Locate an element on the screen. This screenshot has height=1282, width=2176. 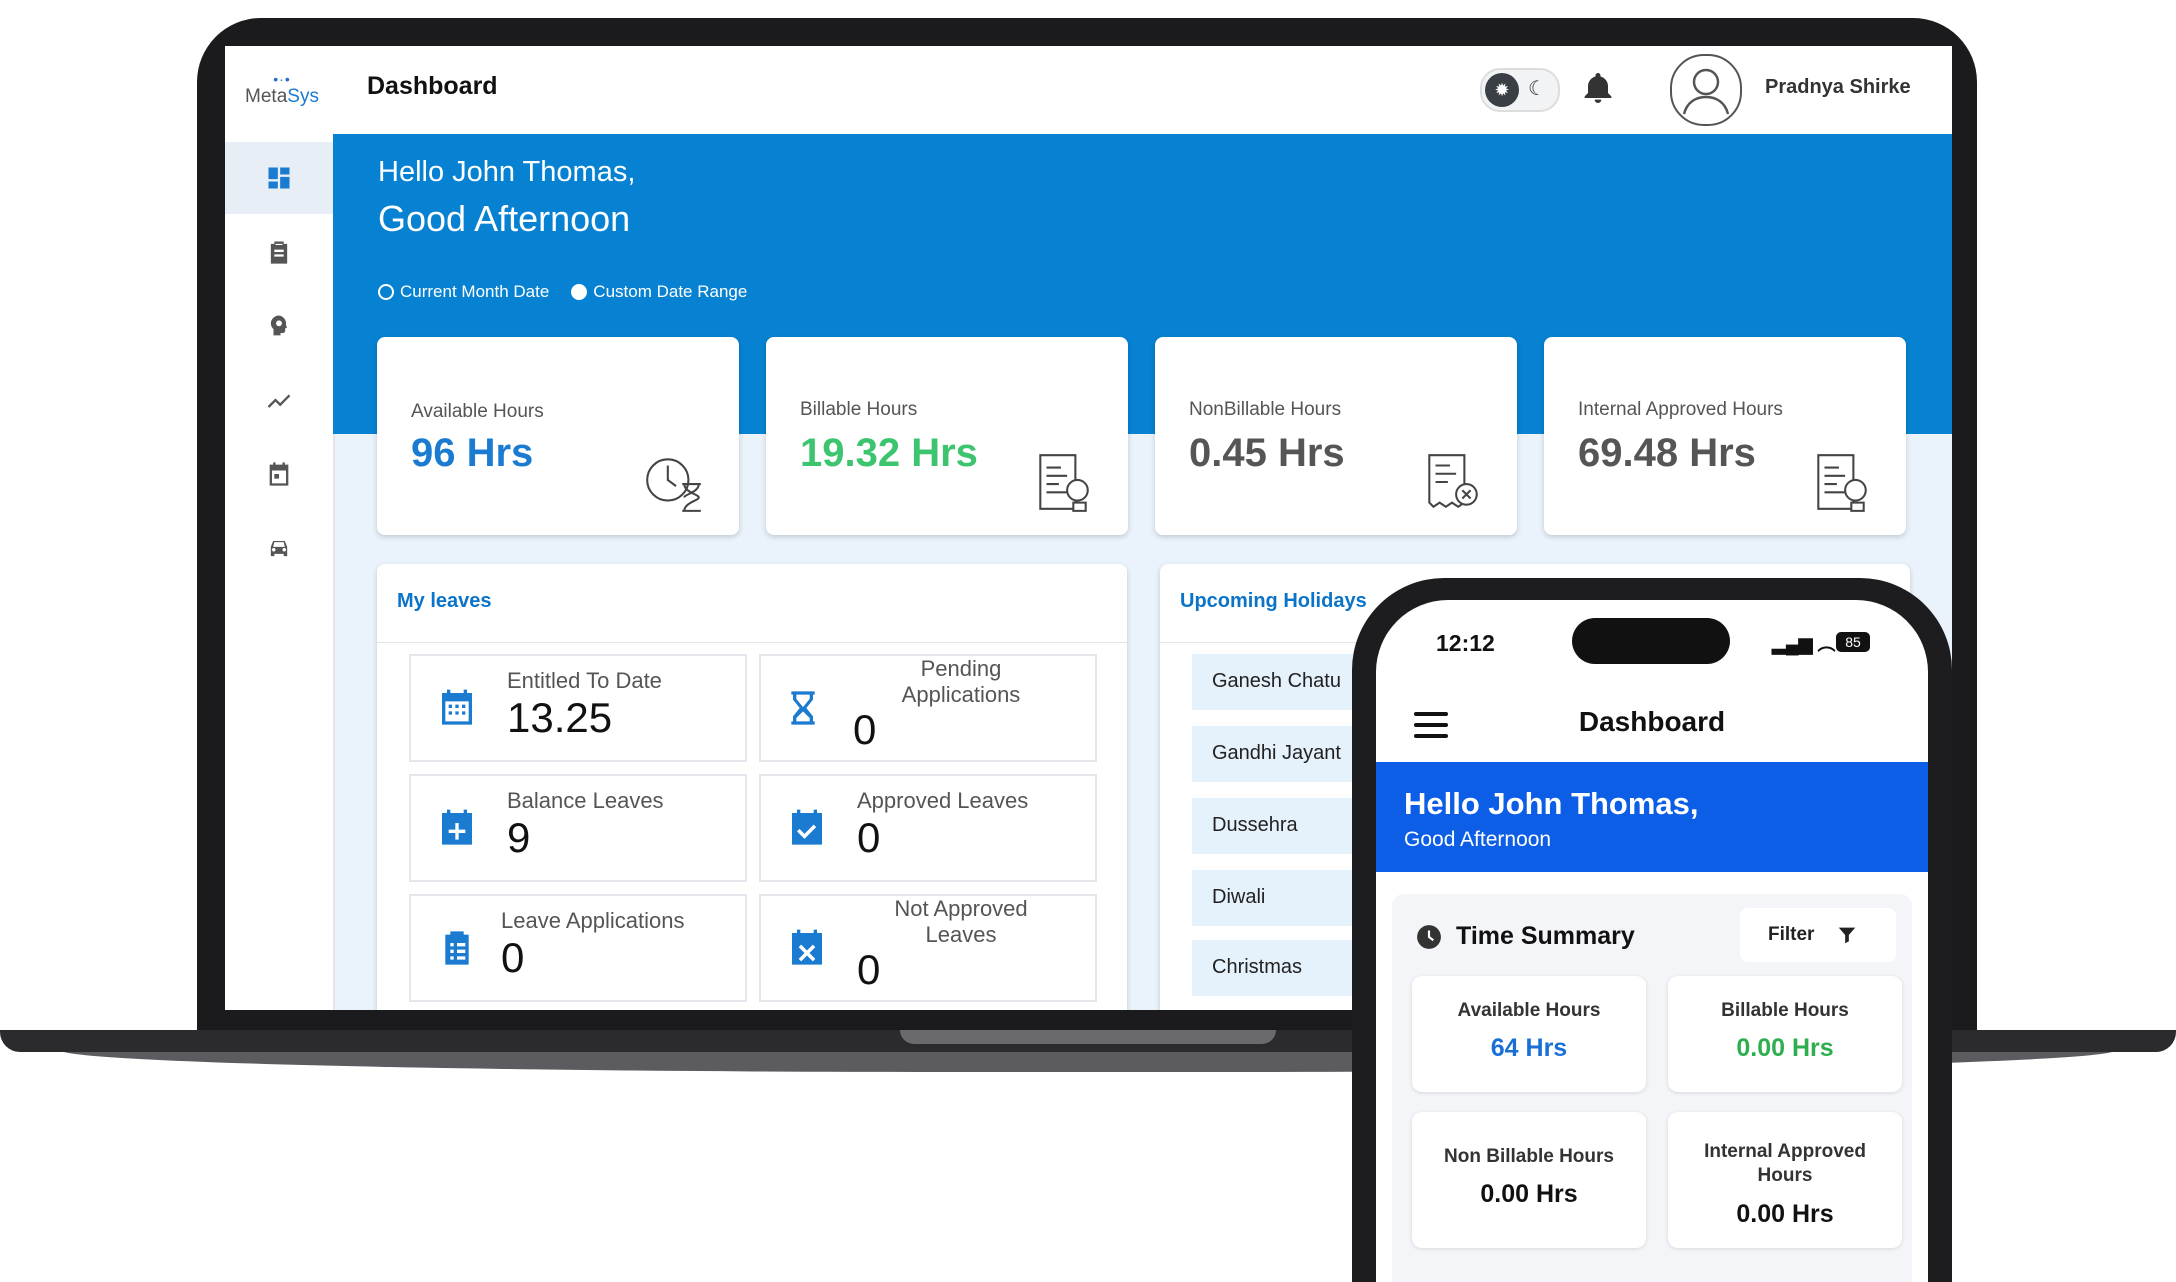
radio-current-month-label: Current Month Date is located at coordinates (474, 292).